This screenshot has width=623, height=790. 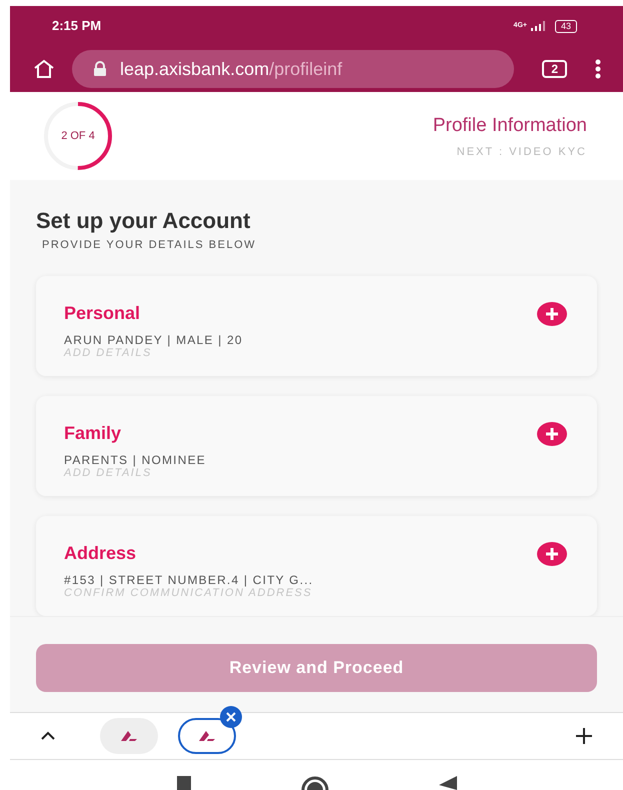 I want to click on close-icon, so click(x=231, y=717).